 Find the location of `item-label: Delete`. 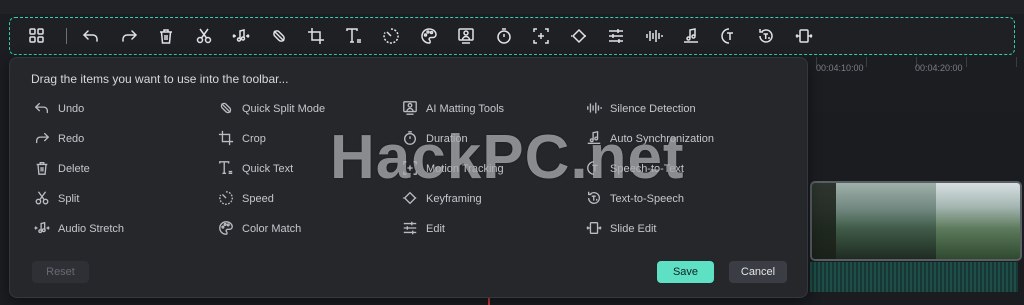

item-label: Delete is located at coordinates (74, 169).